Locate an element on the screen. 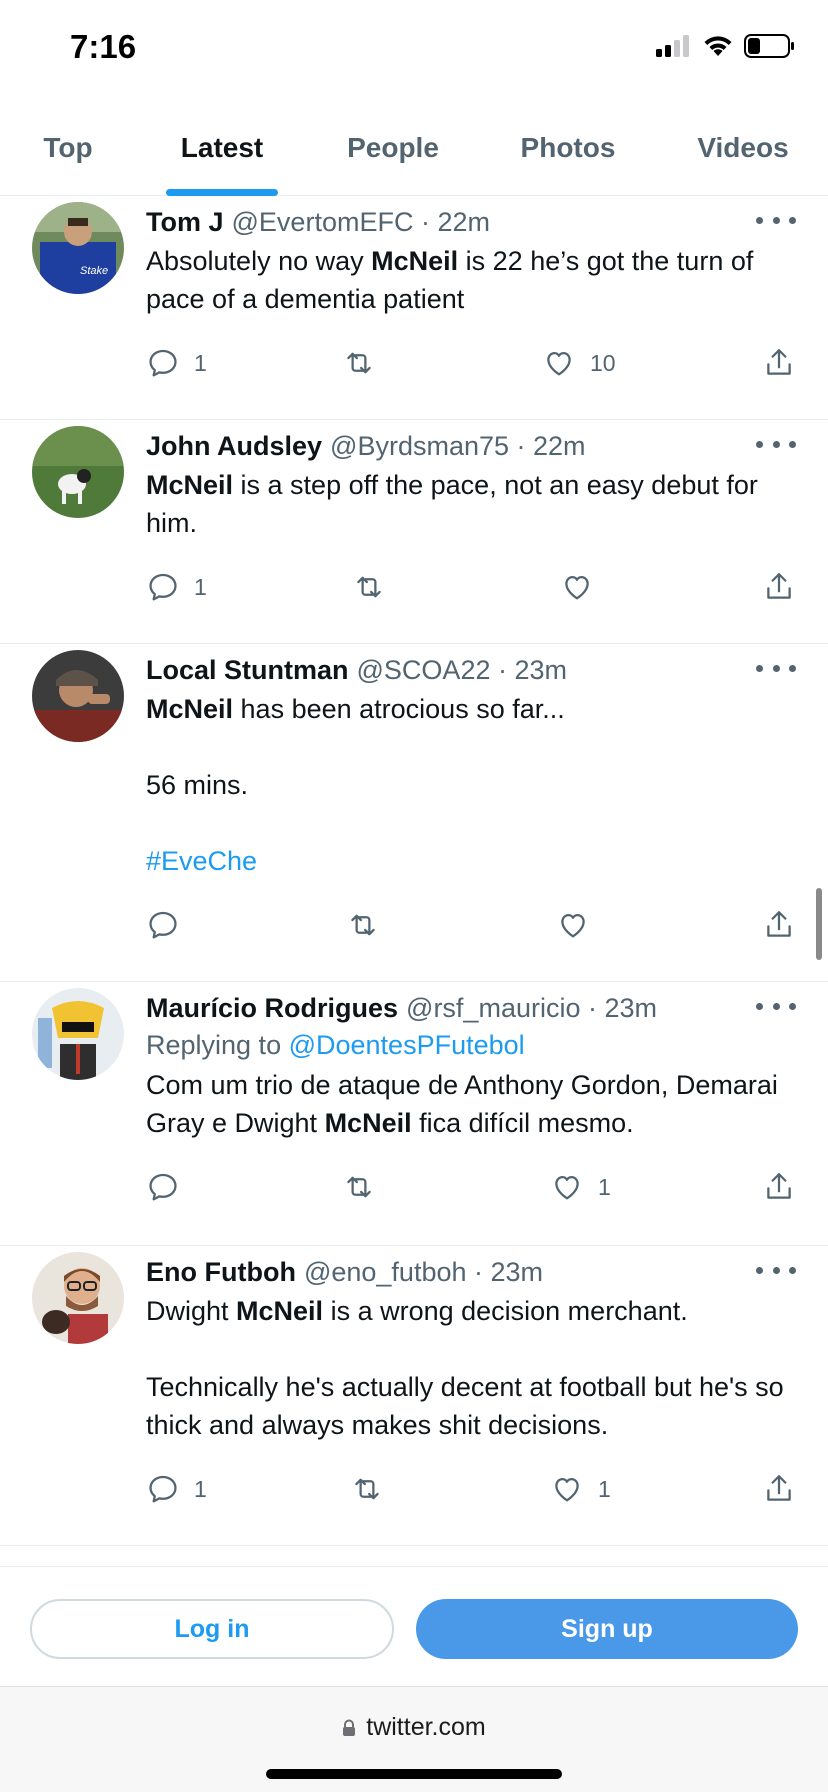  status-time: 7:16 is located at coordinates (103, 46).